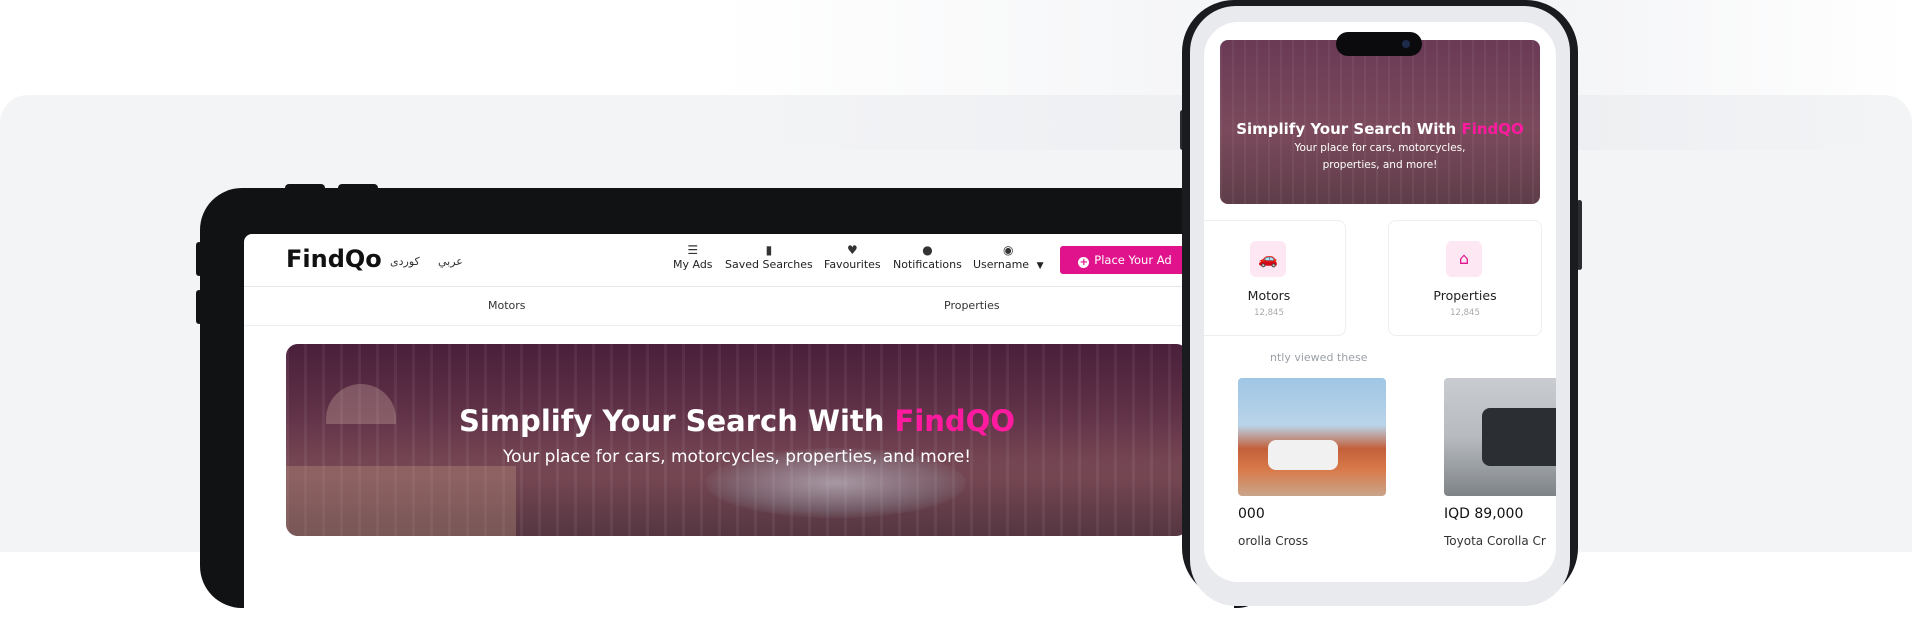 The image size is (1912, 634). I want to click on lang-kurdish-link: کوردی, so click(405, 261).